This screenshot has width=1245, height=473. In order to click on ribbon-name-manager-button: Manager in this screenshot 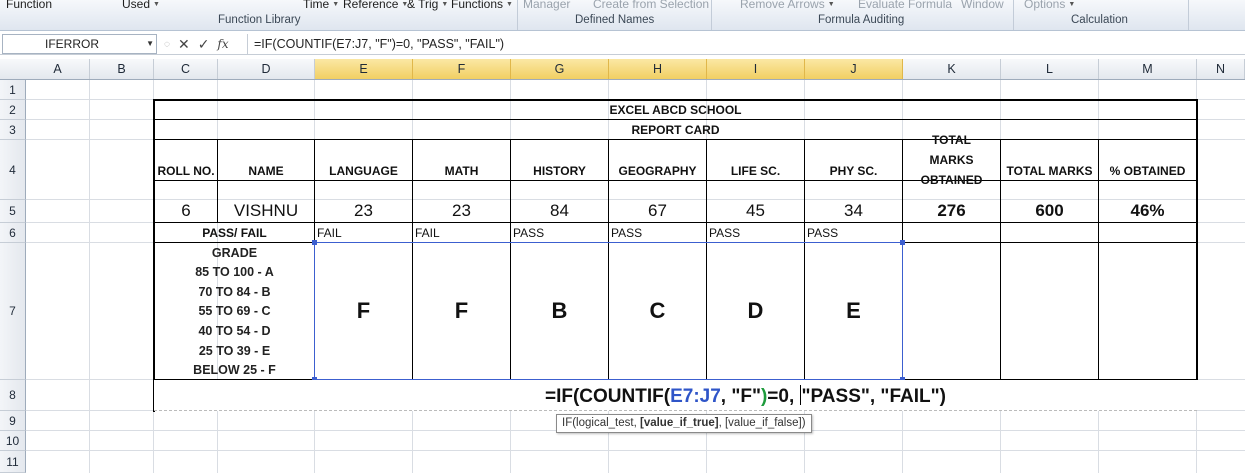, I will do `click(546, 5)`.